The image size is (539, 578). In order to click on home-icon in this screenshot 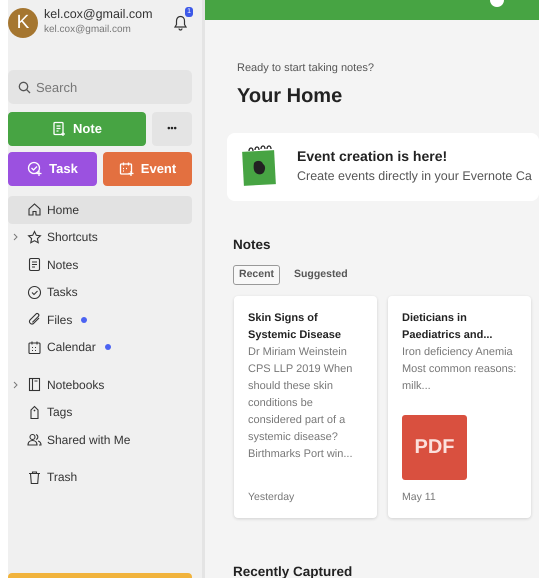, I will do `click(34, 210)`.